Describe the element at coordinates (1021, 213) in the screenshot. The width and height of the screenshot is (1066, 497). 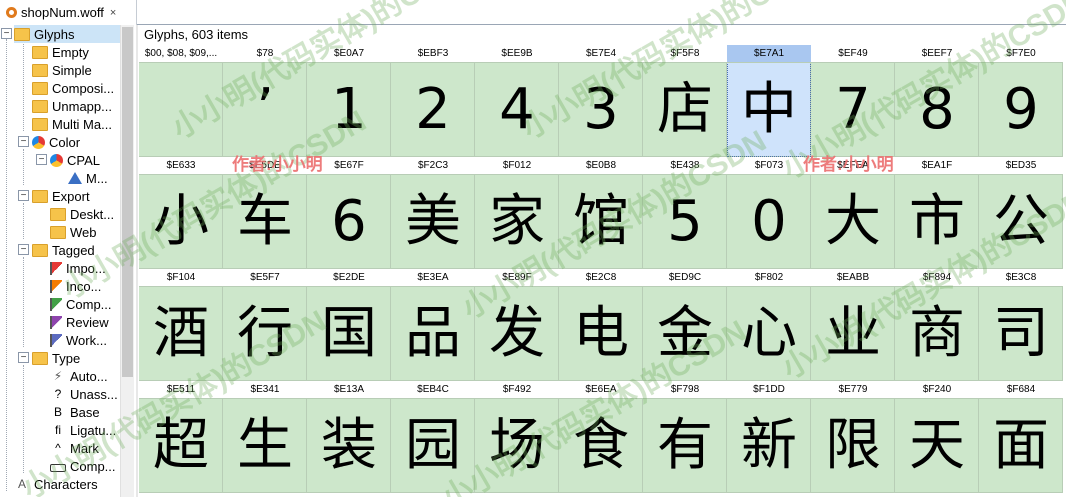
I see `glyph-cell: $ED35 公` at that location.